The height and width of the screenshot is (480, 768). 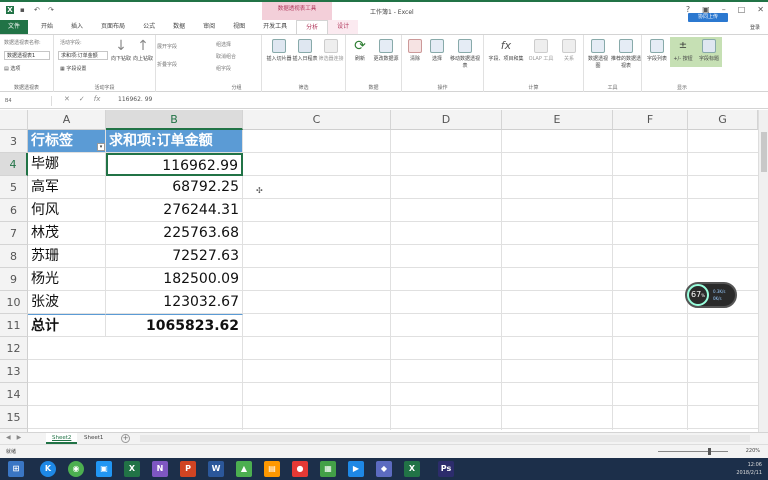 What do you see at coordinates (626, 54) in the screenshot?
I see `recommended-pivot-button: 推荐的数据透视表` at bounding box center [626, 54].